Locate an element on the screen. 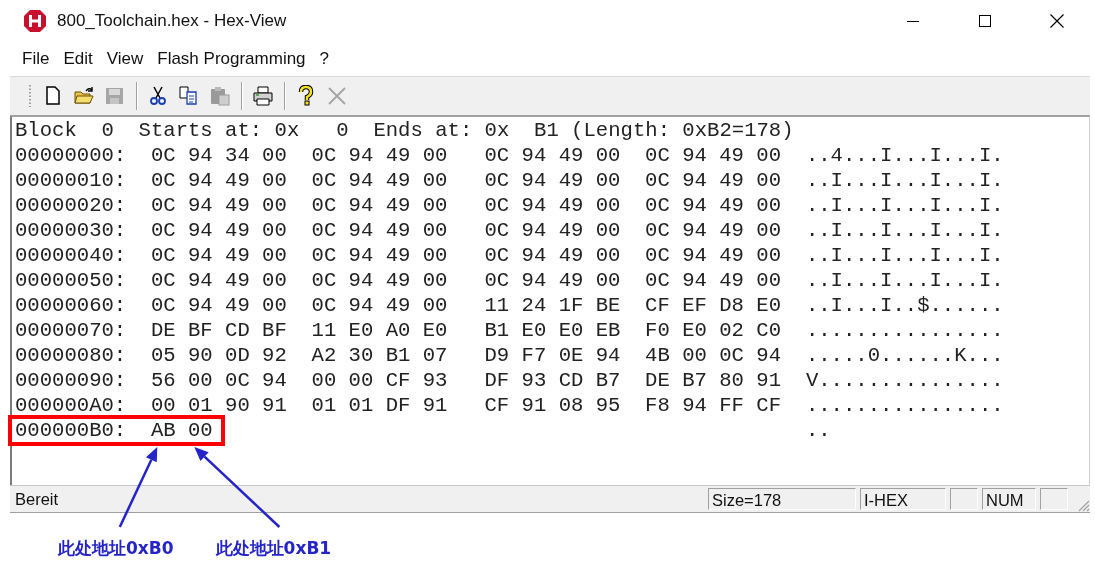 This screenshot has width=1095, height=579. menu-item: View is located at coordinates (125, 59).